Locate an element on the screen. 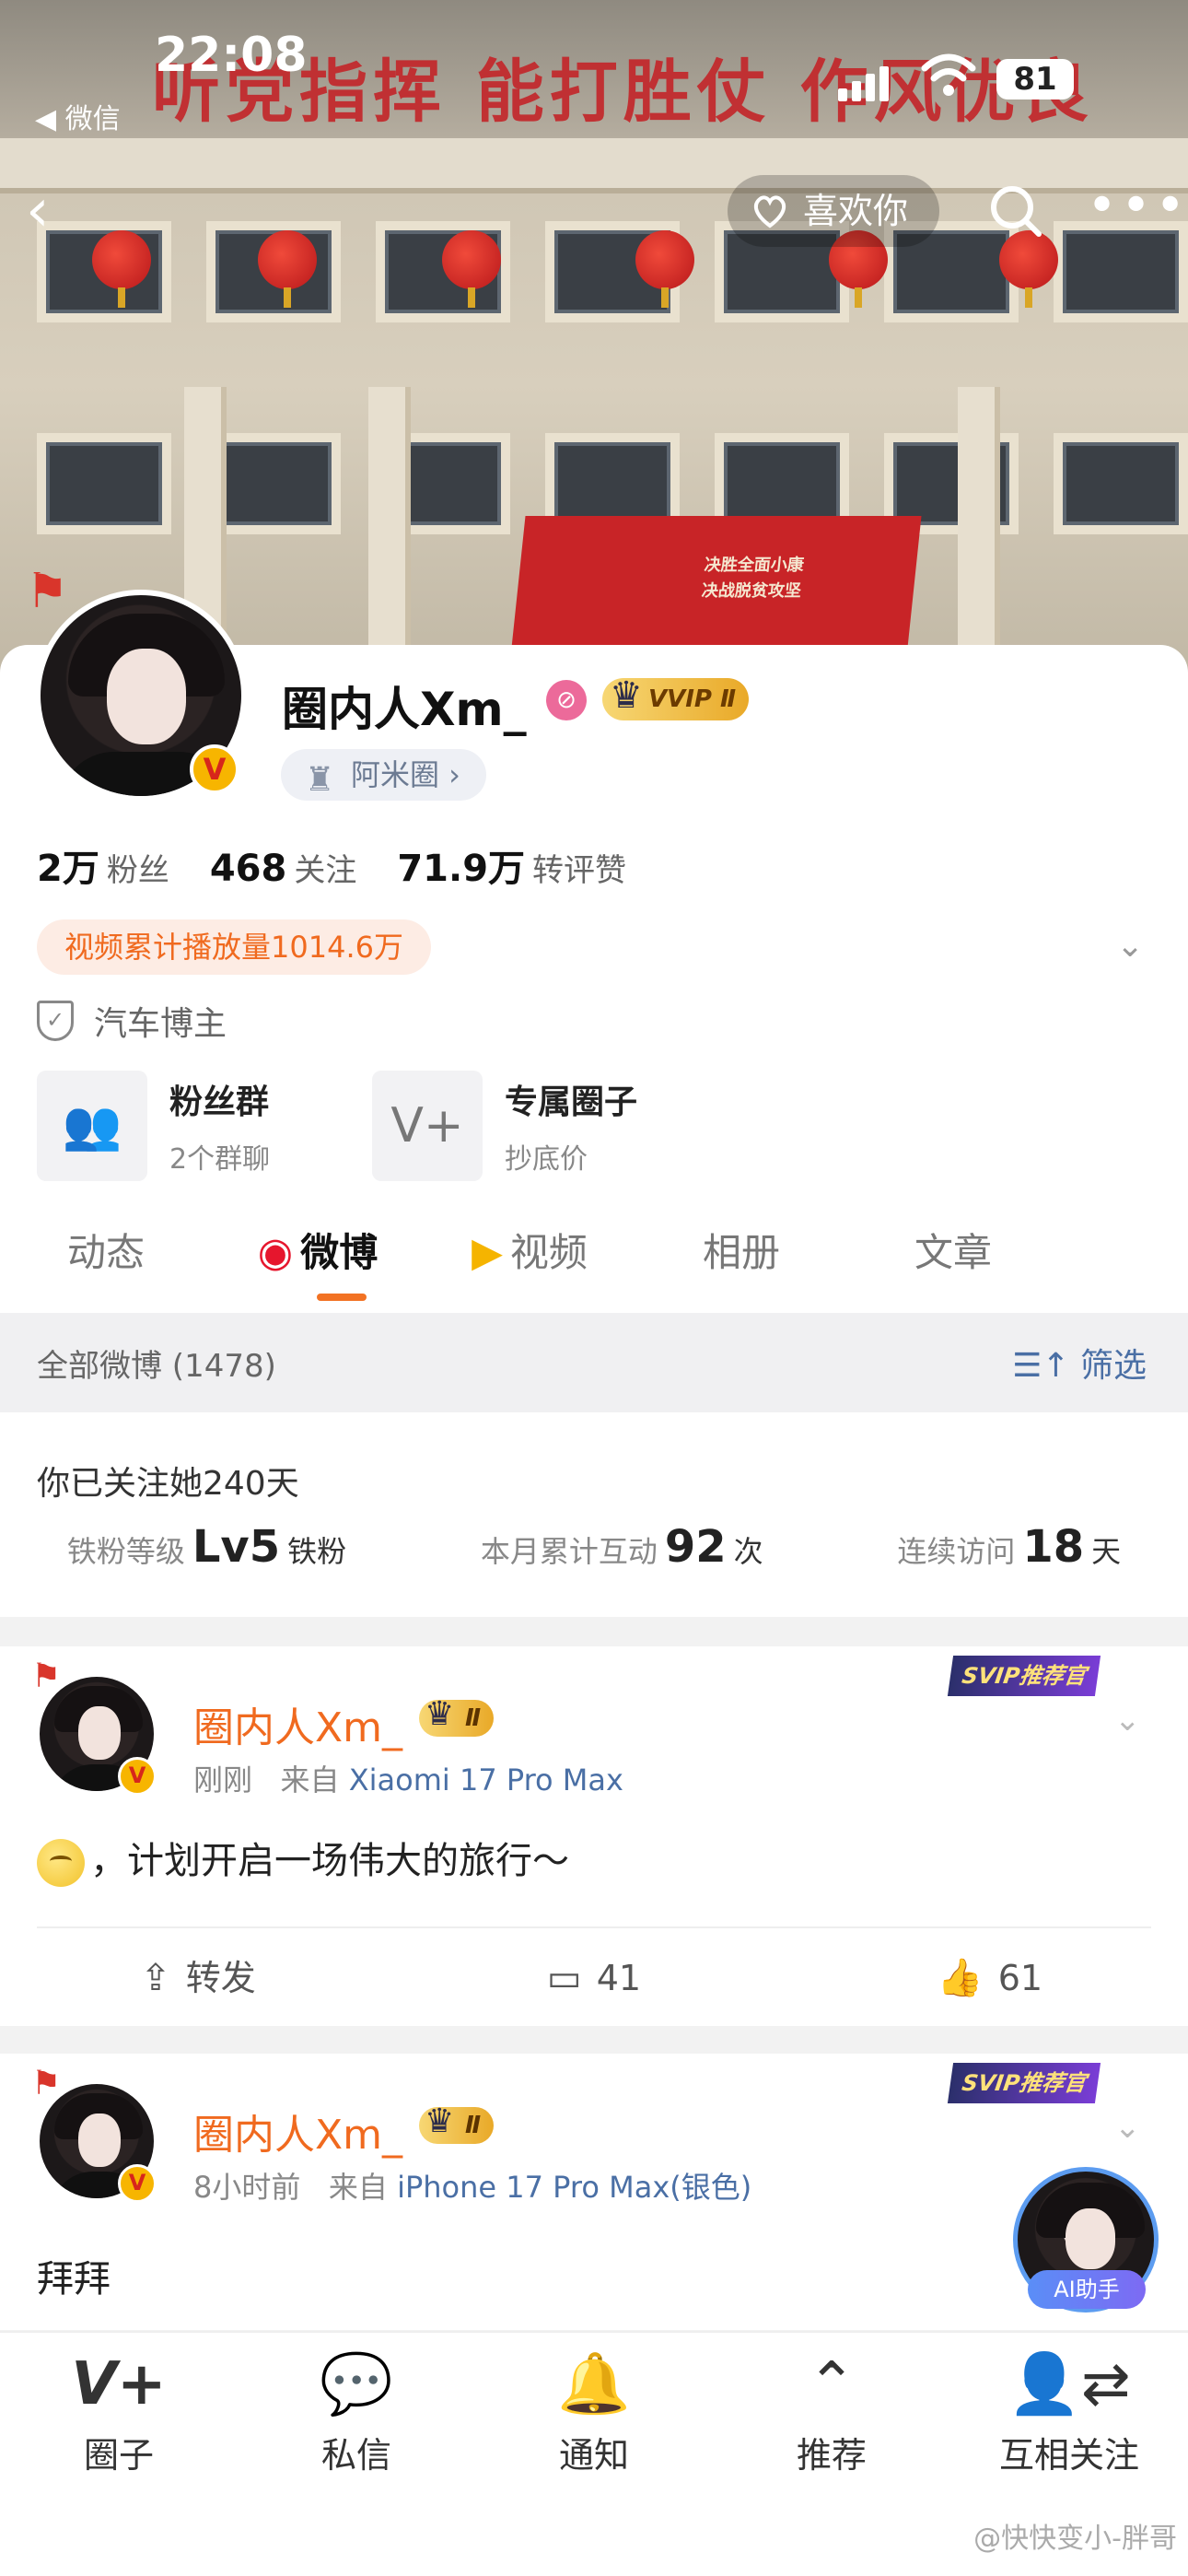  profile-cards: 👥 粉丝群 2个群聊 V+ 专属圈子 抄底价 is located at coordinates (352, 1126).